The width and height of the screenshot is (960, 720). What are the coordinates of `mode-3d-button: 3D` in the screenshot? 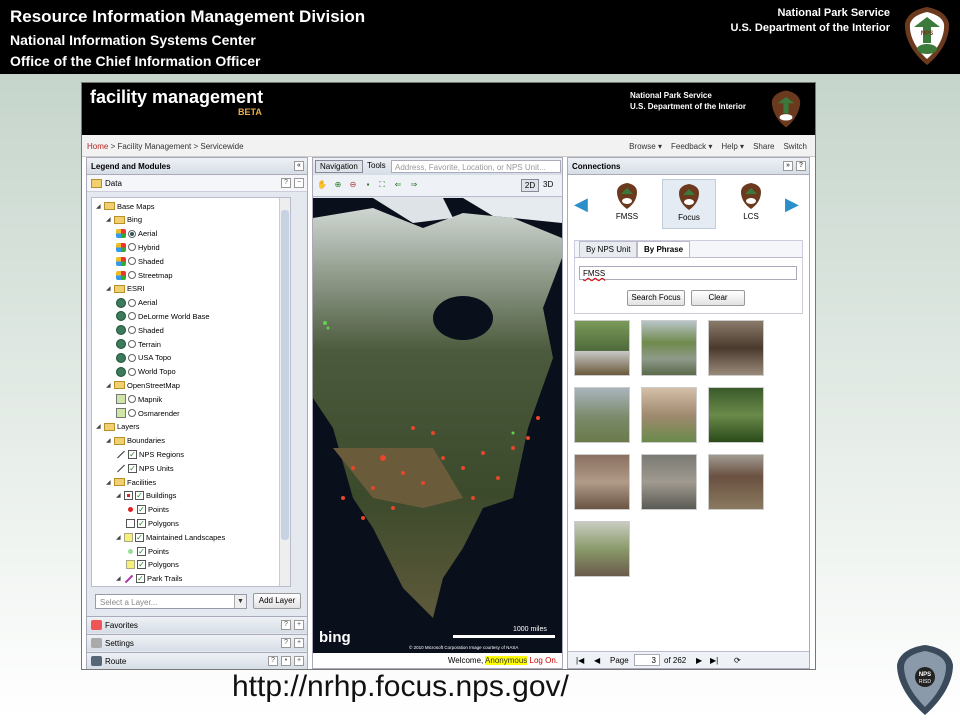 It's located at (548, 184).